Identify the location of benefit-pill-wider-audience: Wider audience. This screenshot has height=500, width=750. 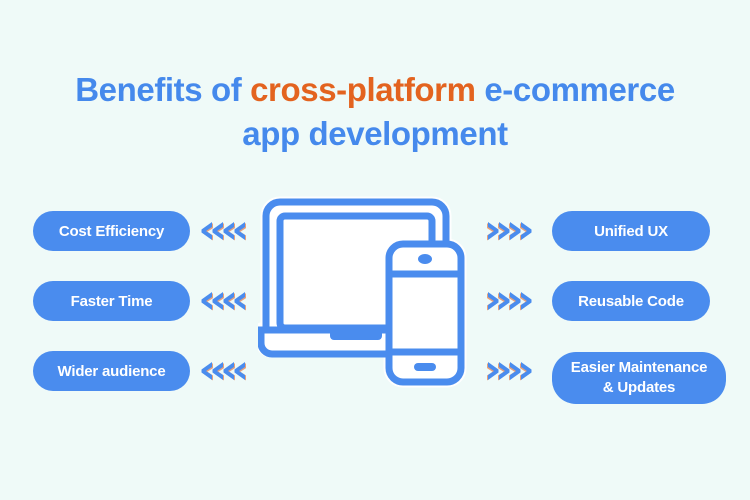
(111, 371).